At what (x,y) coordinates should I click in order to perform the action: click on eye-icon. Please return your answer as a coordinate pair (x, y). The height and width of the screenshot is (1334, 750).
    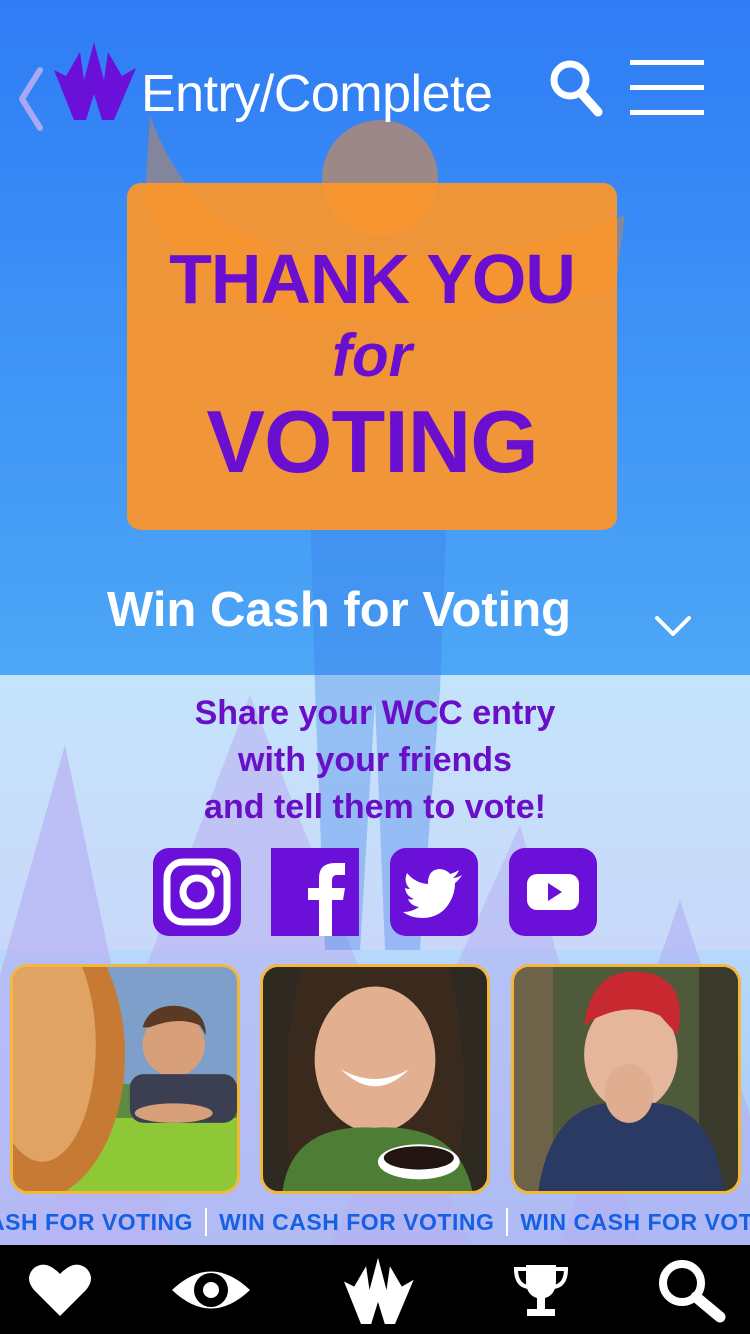
    Looking at the image, I should click on (211, 1289).